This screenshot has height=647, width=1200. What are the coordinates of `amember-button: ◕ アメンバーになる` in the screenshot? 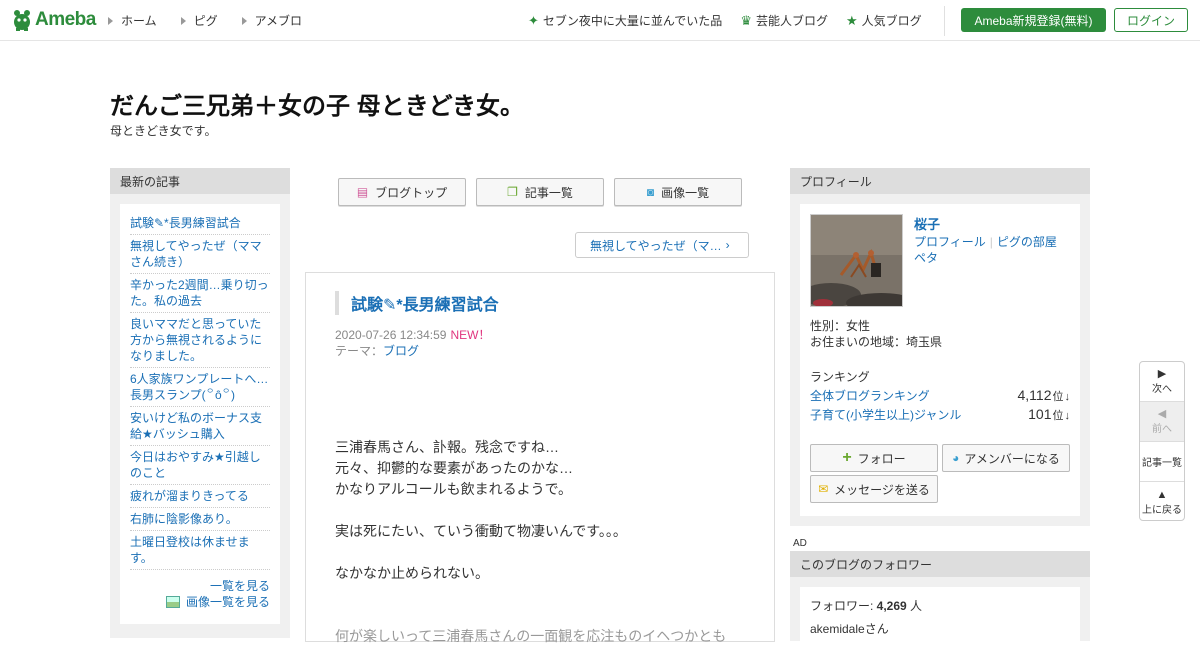 It's located at (1006, 458).